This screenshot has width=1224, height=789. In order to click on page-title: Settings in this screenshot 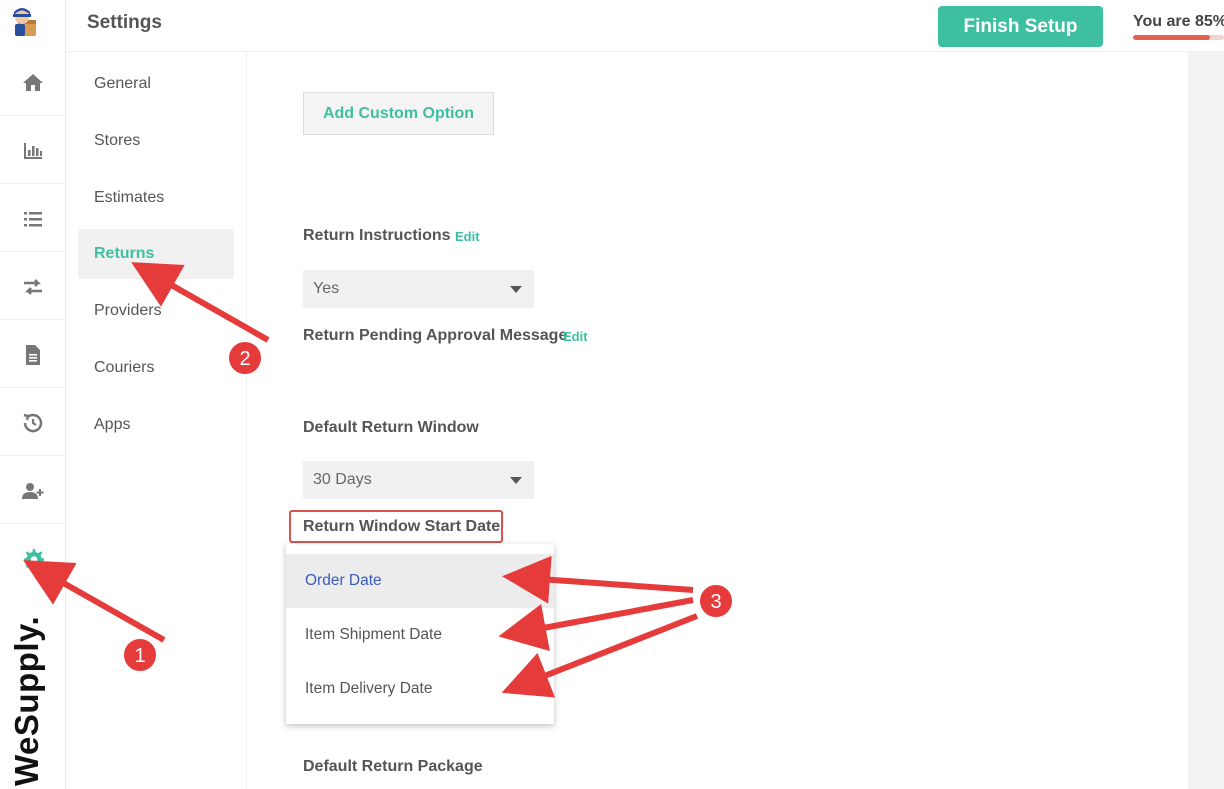, I will do `click(124, 22)`.